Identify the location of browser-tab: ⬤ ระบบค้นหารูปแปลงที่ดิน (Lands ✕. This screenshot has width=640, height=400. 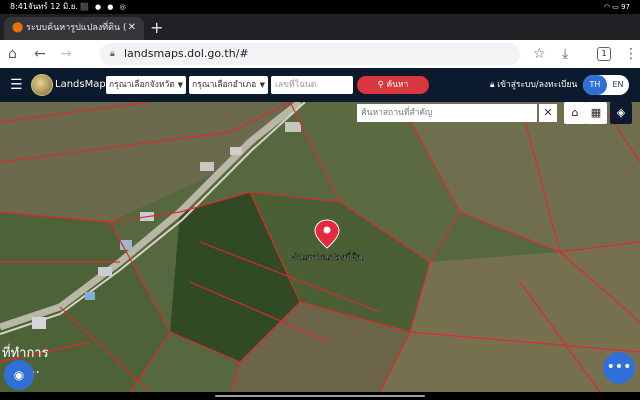
(74, 28).